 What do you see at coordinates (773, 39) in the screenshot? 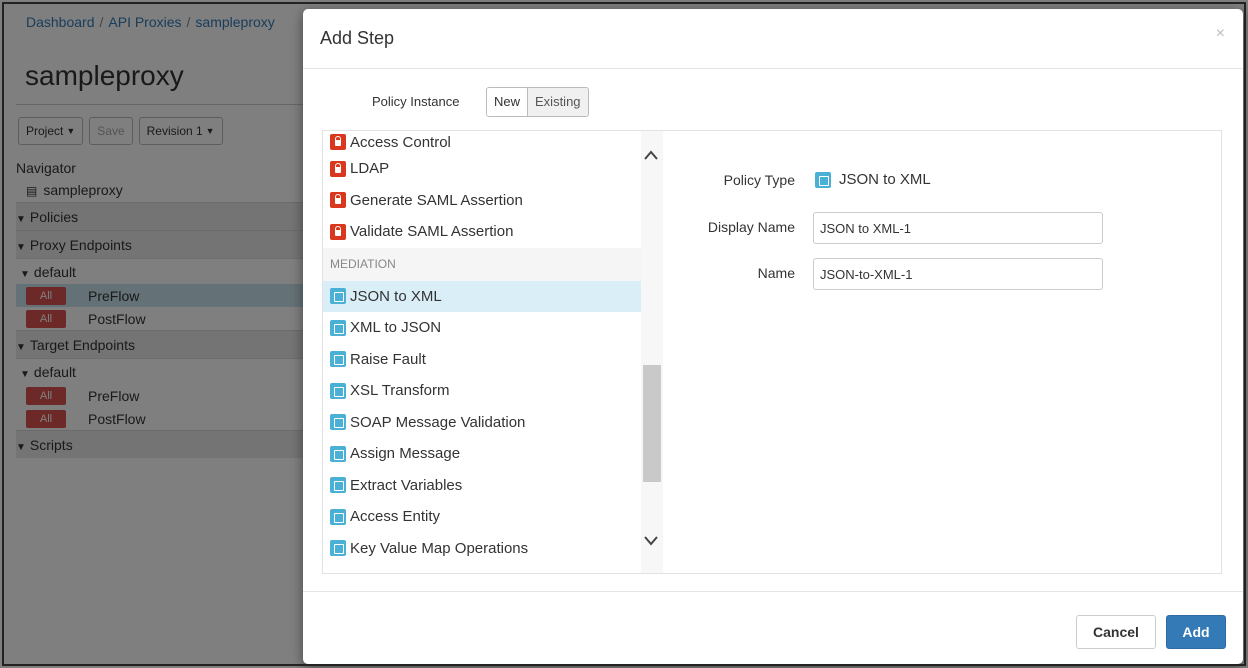
I see `dialog-header: Add Step ×` at bounding box center [773, 39].